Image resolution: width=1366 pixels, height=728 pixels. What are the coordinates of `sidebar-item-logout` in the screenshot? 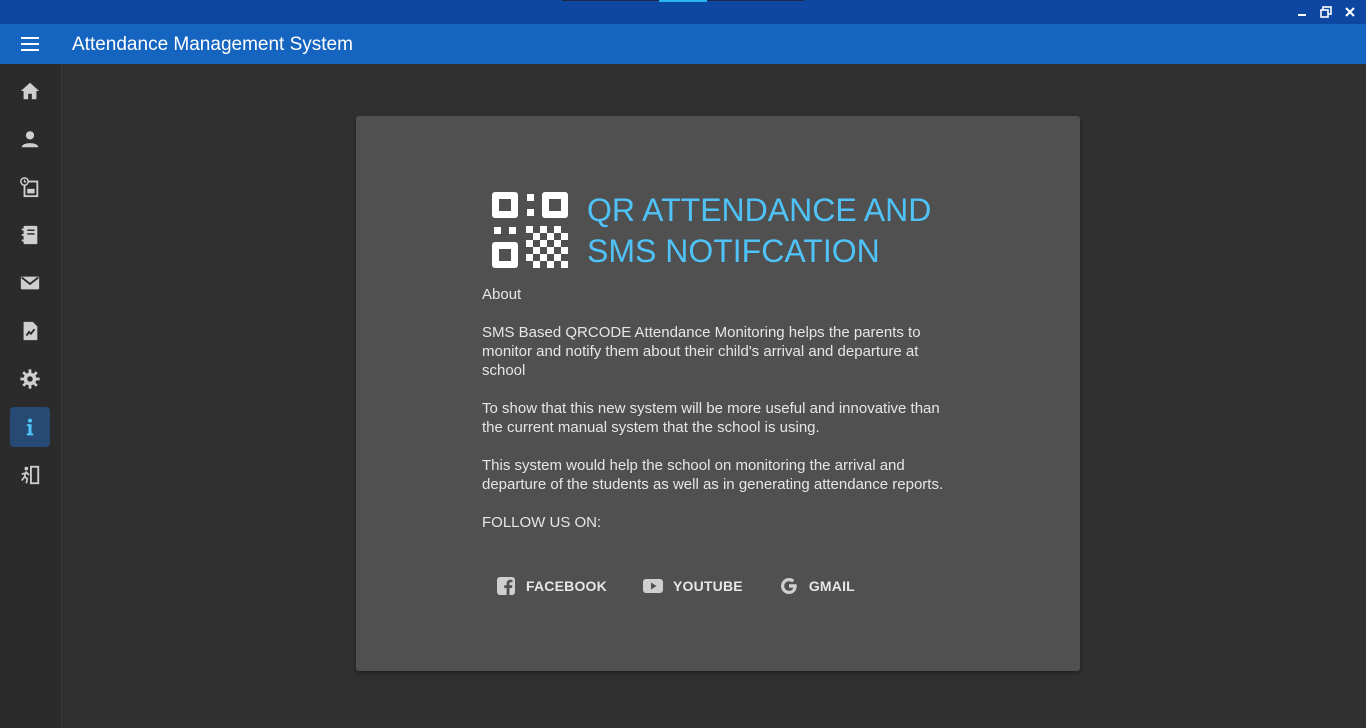 It's located at (30, 475).